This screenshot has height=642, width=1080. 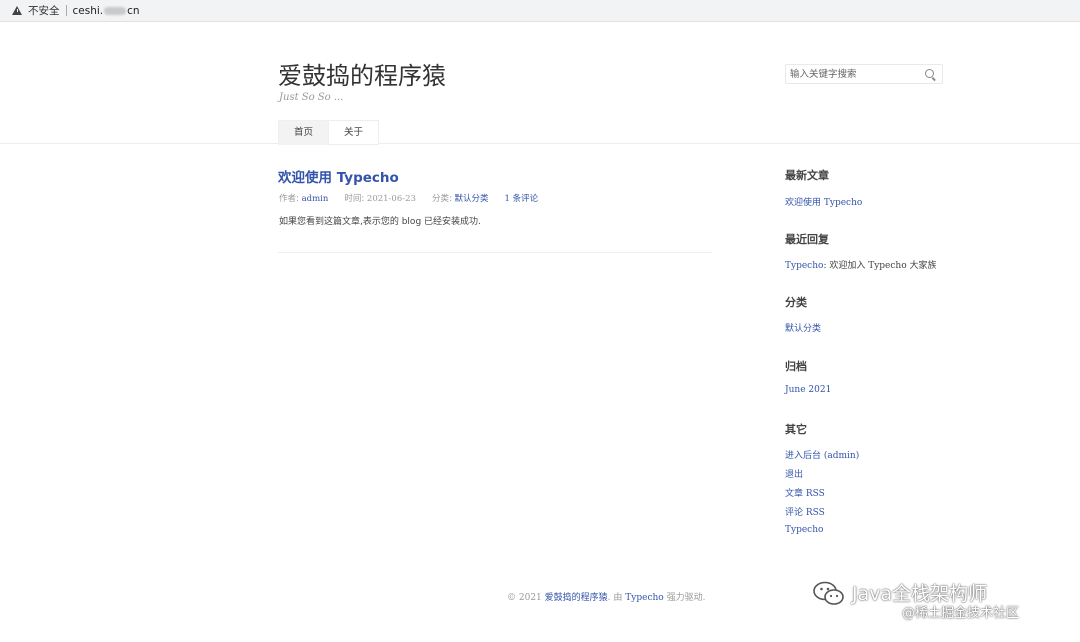 What do you see at coordinates (805, 492) in the screenshot?
I see `sidebar-link-posts-rss: 文章 RSS` at bounding box center [805, 492].